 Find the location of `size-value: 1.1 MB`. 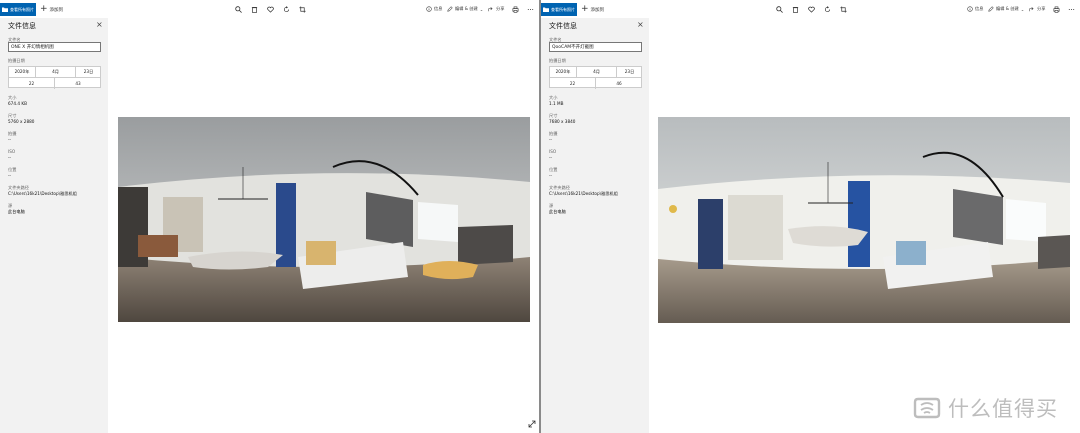

size-value: 1.1 MB is located at coordinates (556, 103).